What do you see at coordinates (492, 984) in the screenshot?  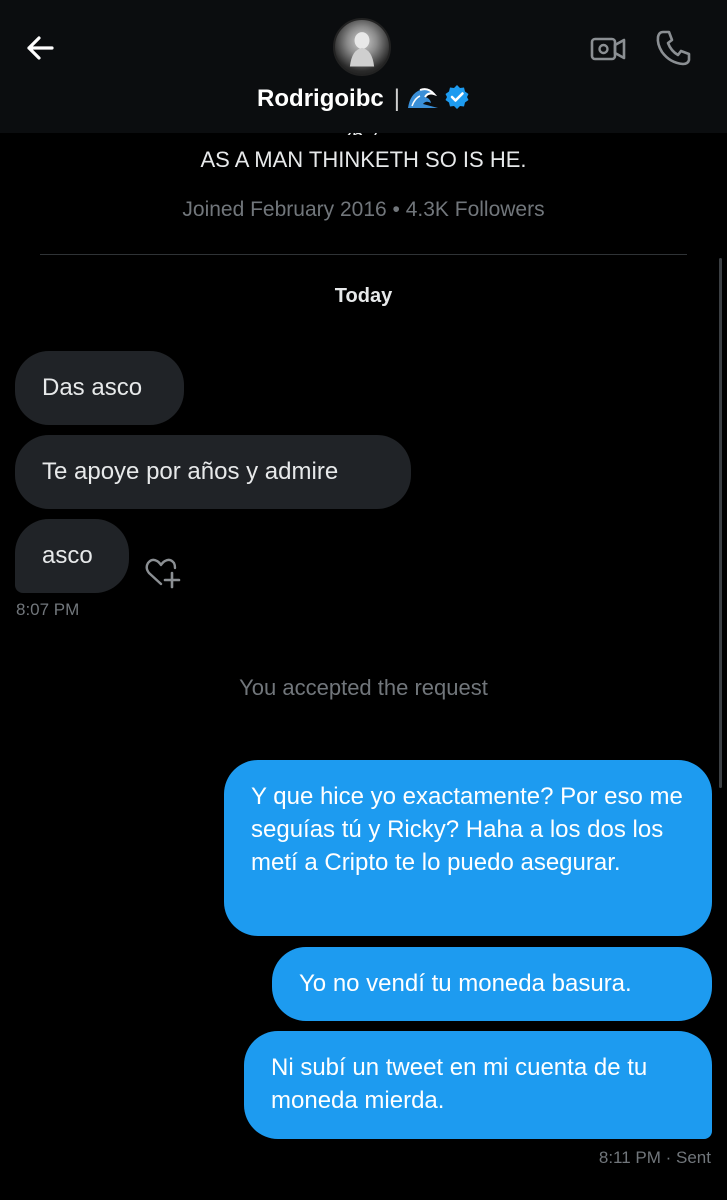 I see `outgoing-message: Yo no vendí tu moneda basura.` at bounding box center [492, 984].